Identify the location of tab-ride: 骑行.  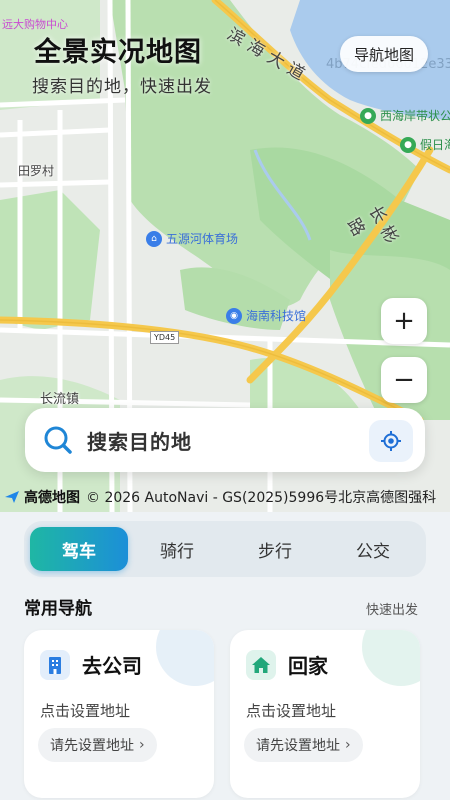
(177, 549).